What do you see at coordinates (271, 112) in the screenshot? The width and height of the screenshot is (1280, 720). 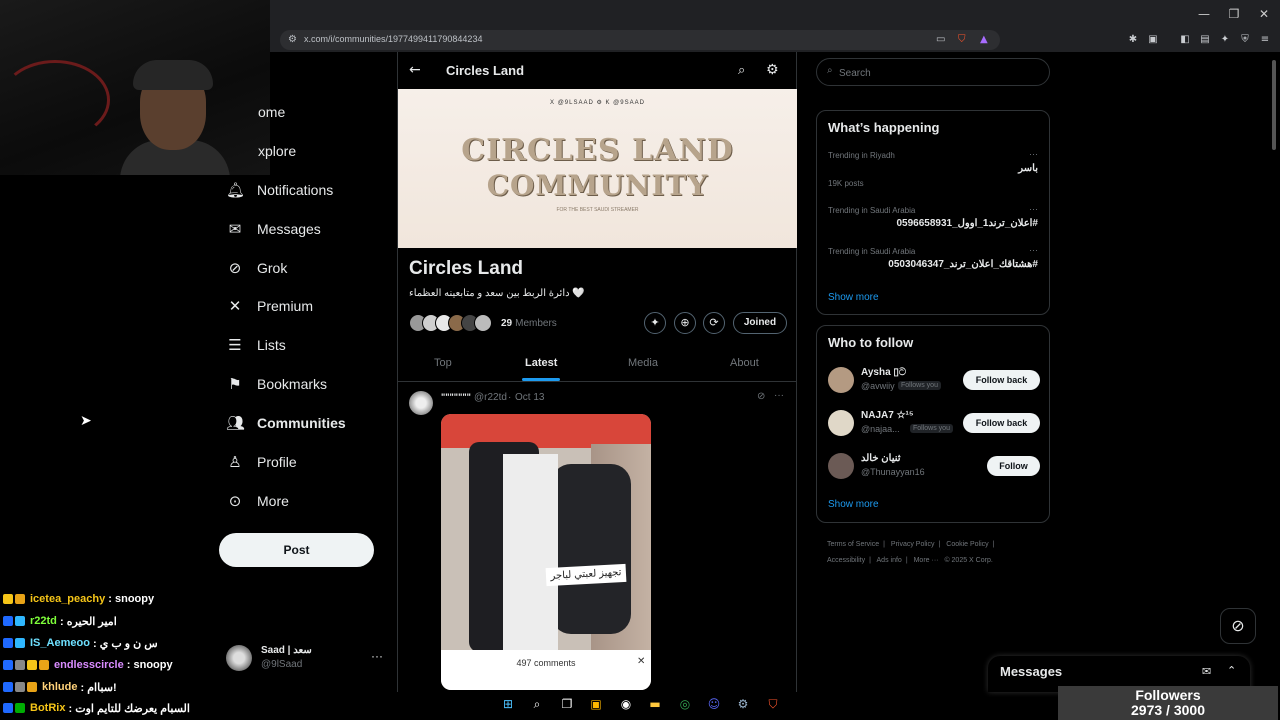 I see `nav-home: ome` at bounding box center [271, 112].